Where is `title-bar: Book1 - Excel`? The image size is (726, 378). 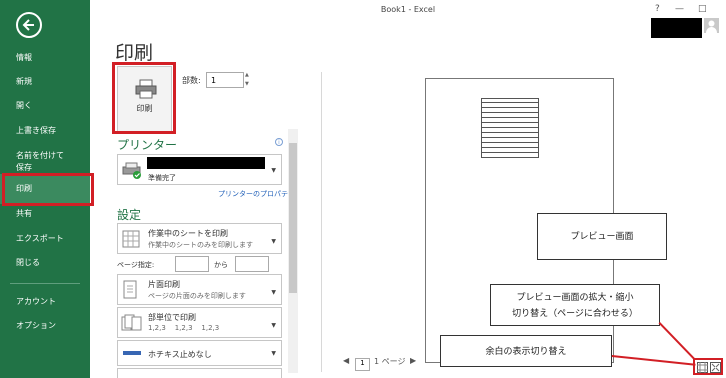
title-bar: Book1 - Excel is located at coordinates (408, 11).